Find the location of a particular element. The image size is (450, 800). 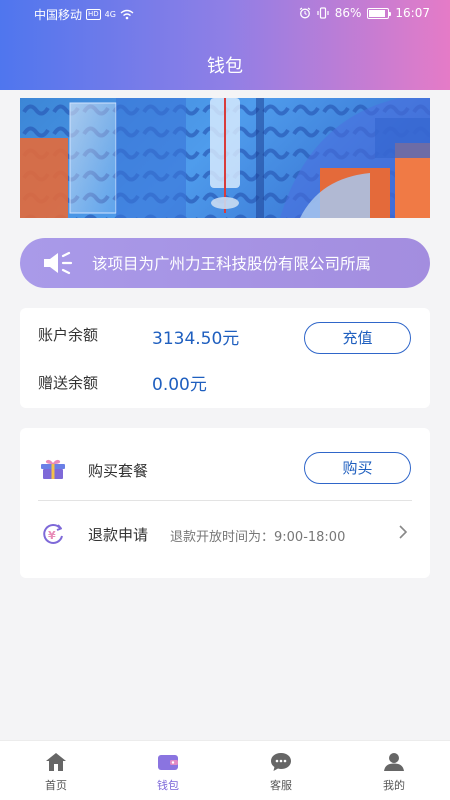

tab-label-mine: 我的 is located at coordinates (394, 785).